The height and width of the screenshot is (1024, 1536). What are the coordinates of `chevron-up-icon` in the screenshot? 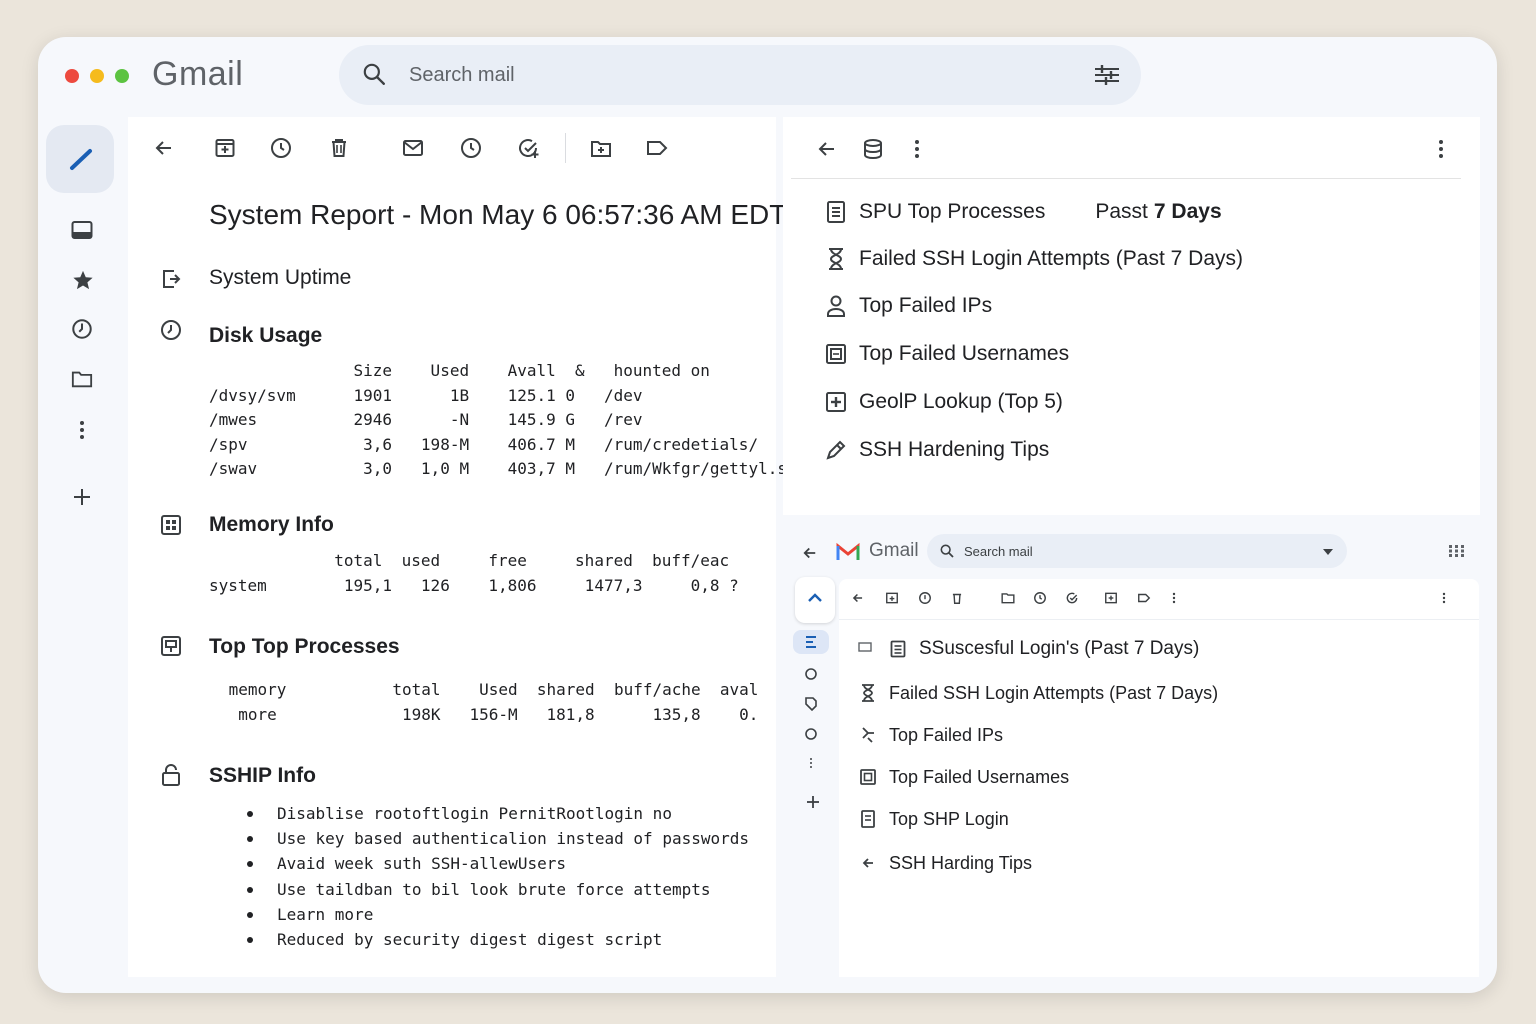 It's located at (815, 598).